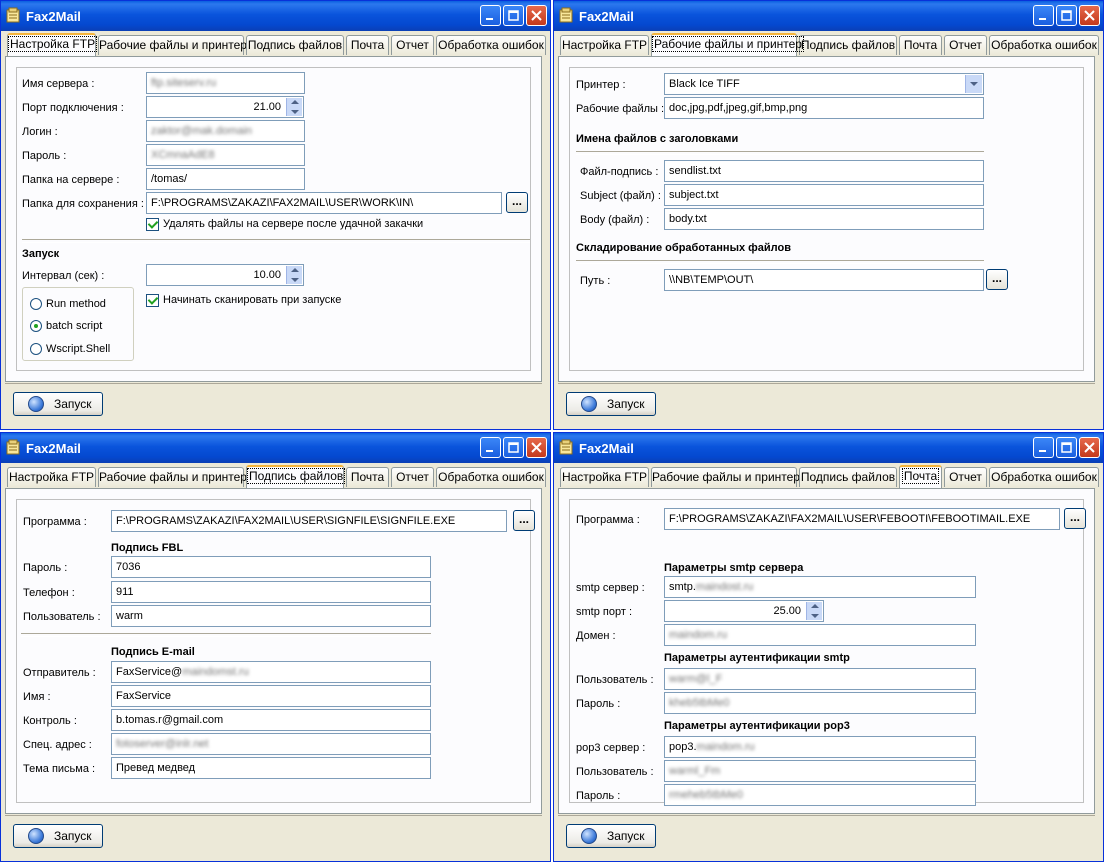 This screenshot has width=1107, height=862. I want to click on signature-file-input: sendlist.txt, so click(824, 171).